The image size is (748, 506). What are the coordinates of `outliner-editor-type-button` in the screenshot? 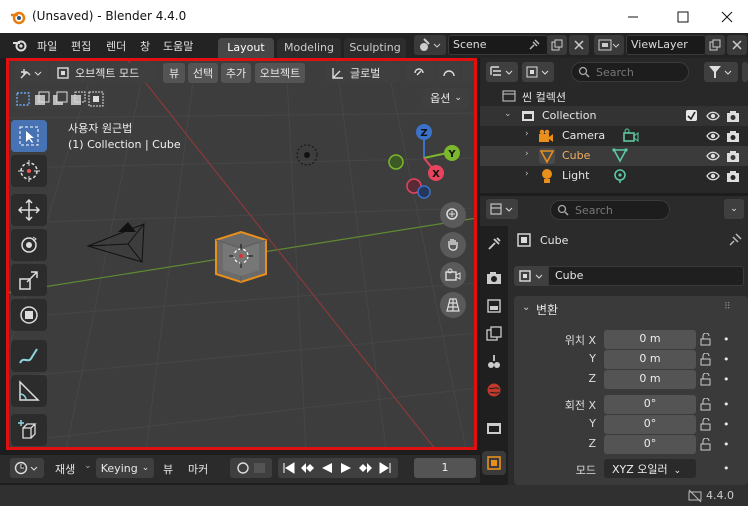 It's located at (502, 72).